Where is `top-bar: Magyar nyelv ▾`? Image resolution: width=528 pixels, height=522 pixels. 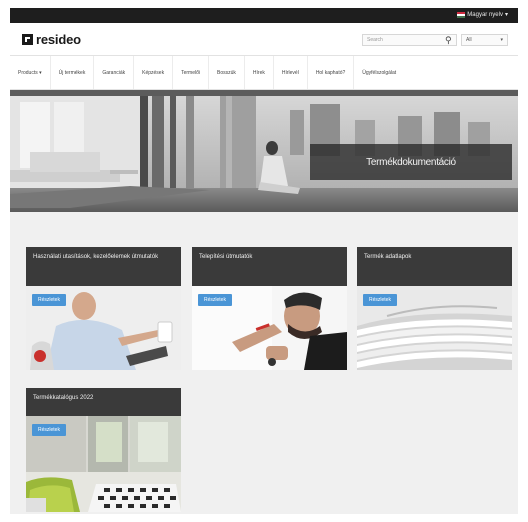 top-bar: Magyar nyelv ▾ is located at coordinates (264, 15).